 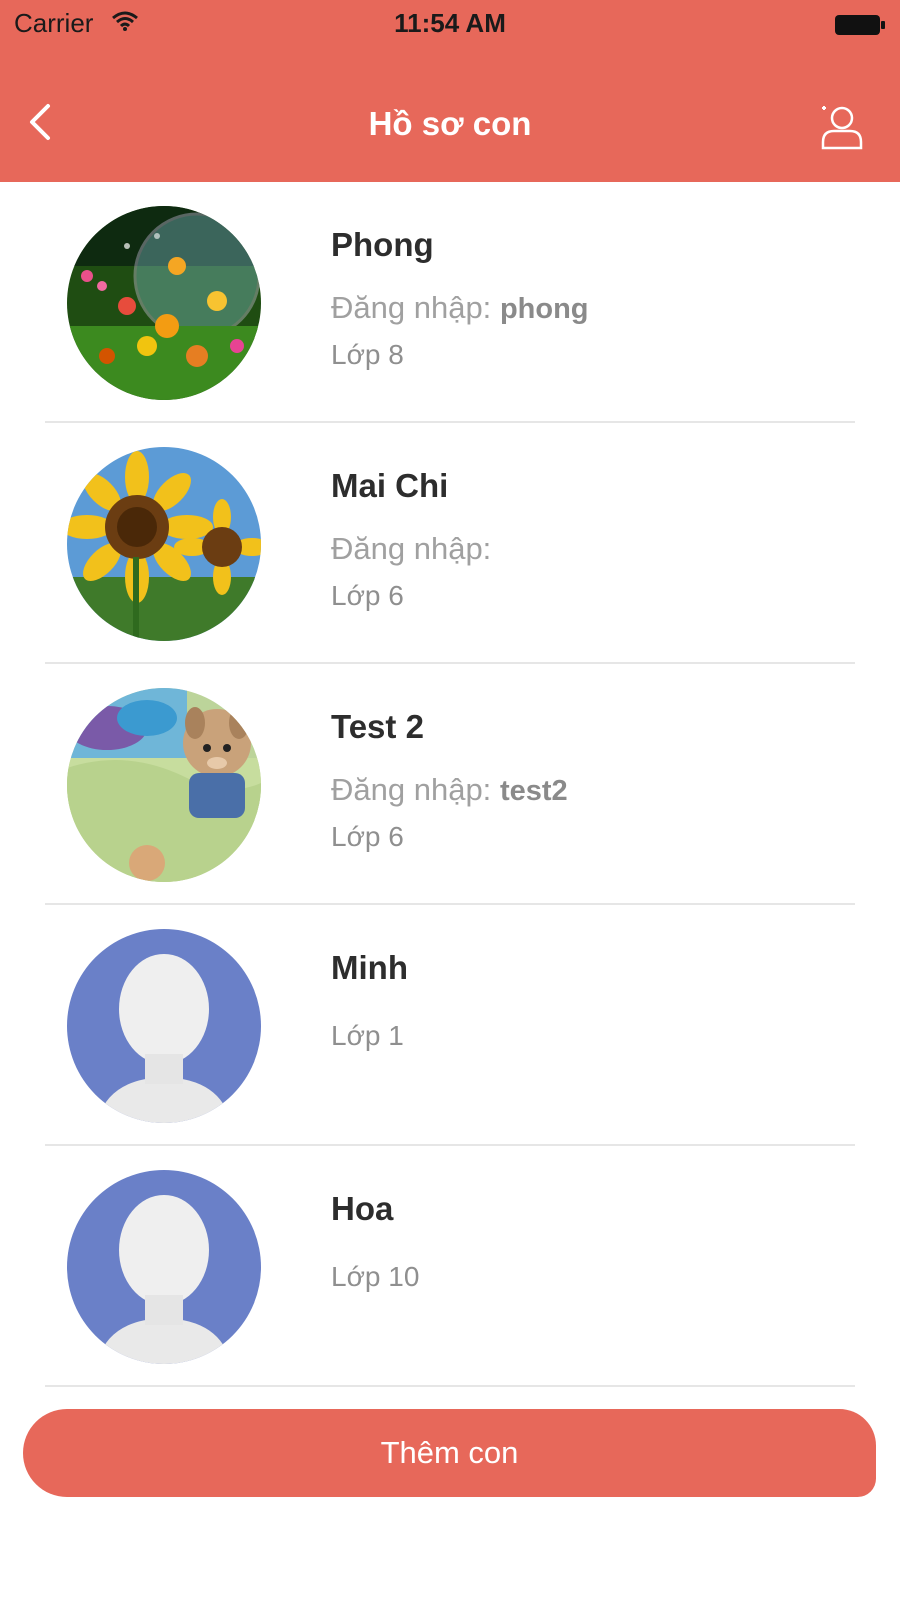 What do you see at coordinates (390, 485) in the screenshot?
I see `child-name: Mai Chi` at bounding box center [390, 485].